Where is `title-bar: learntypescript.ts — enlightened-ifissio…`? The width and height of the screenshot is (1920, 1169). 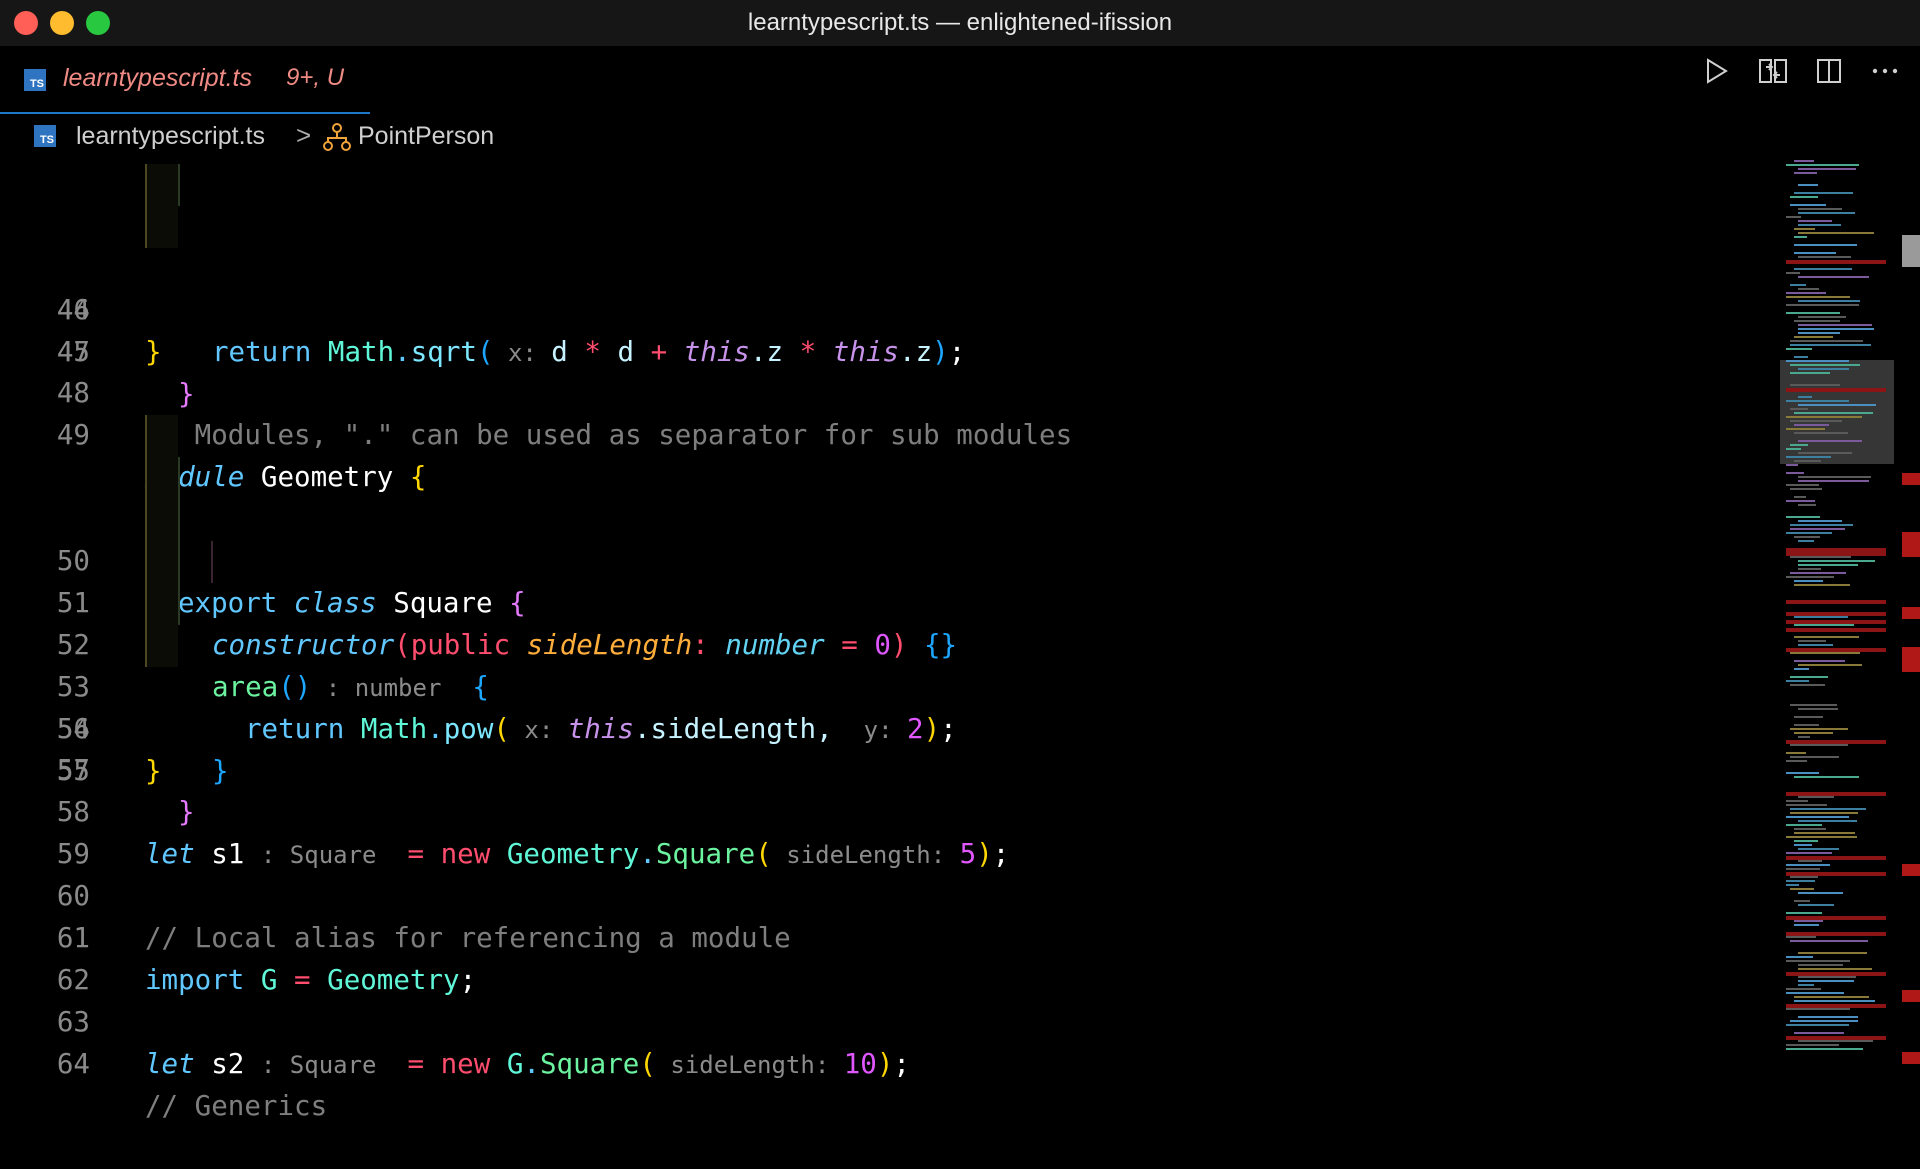
title-bar: learntypescript.ts — enlightened-ifissio… is located at coordinates (960, 23).